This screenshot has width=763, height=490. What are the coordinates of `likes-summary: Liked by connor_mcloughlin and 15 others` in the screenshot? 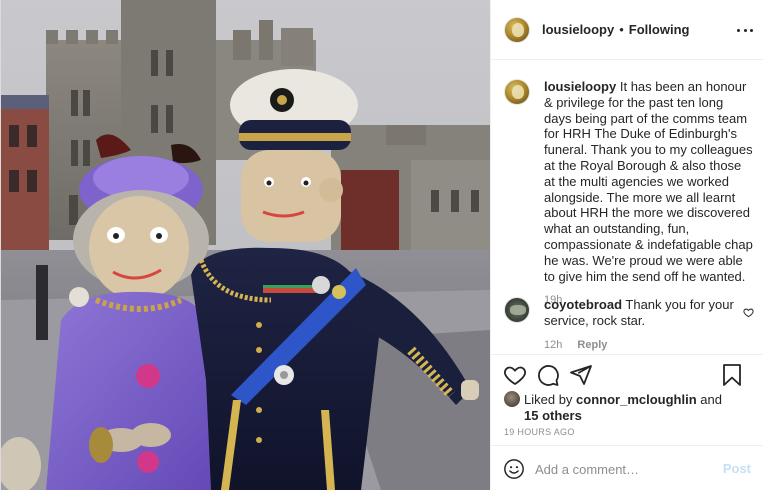 It's located at (629, 407).